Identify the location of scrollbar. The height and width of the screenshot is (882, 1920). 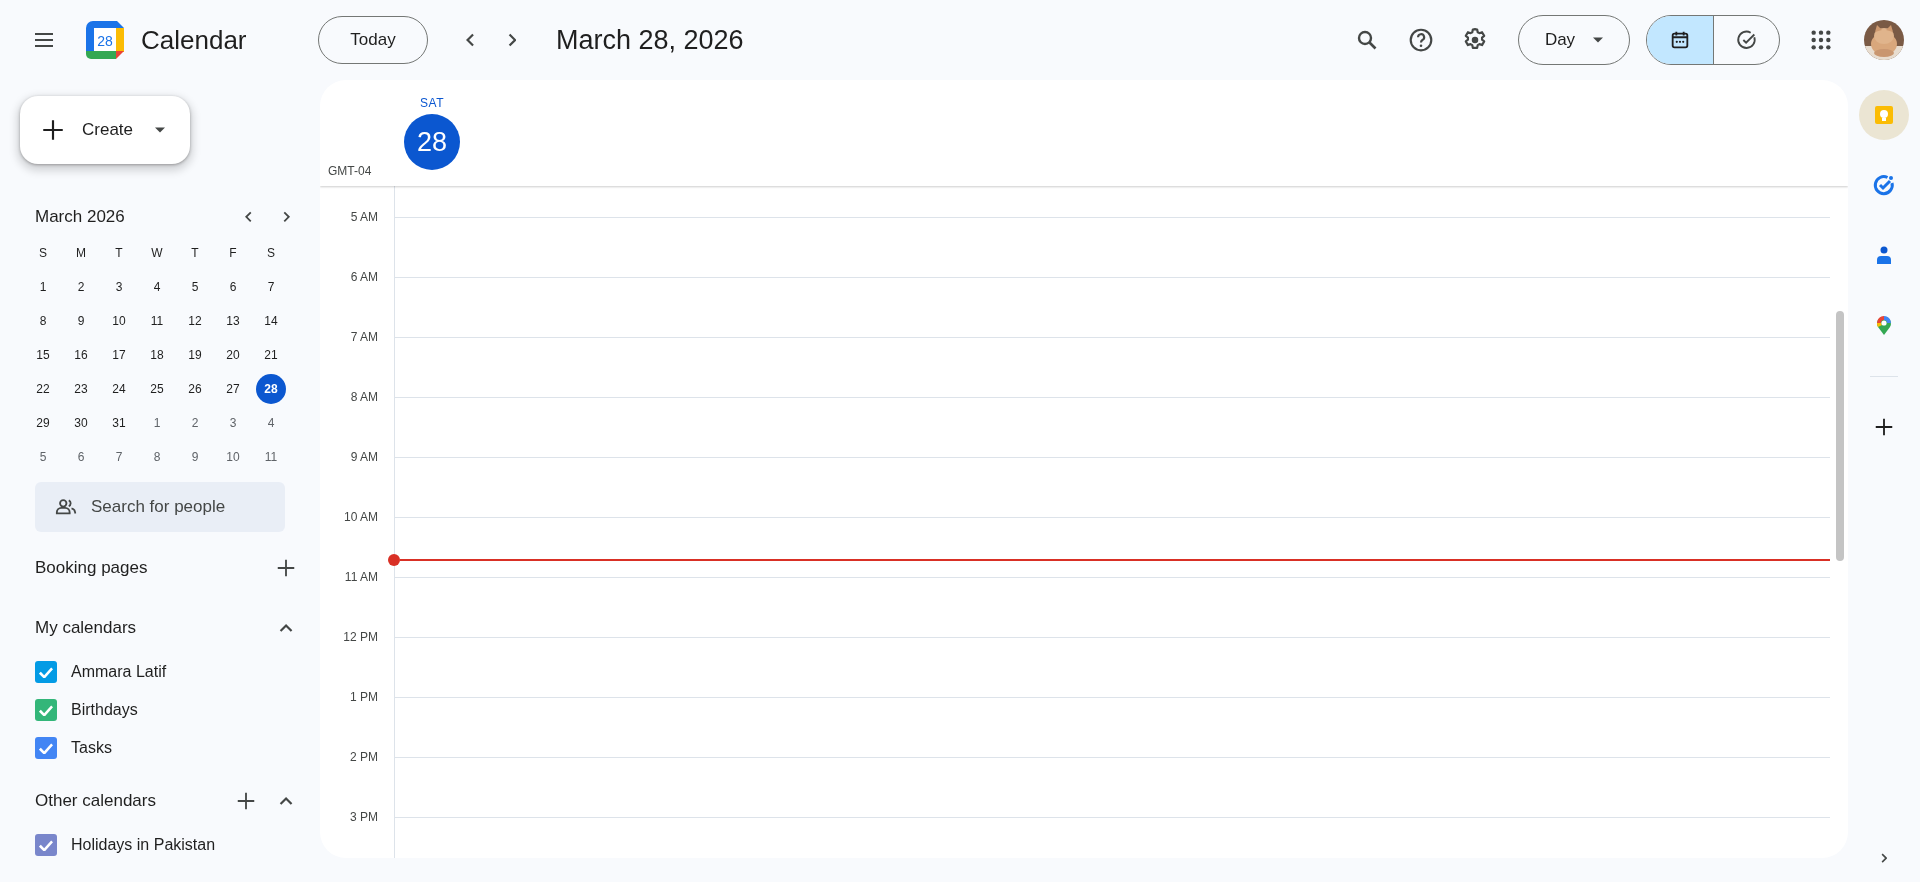
(1840, 436).